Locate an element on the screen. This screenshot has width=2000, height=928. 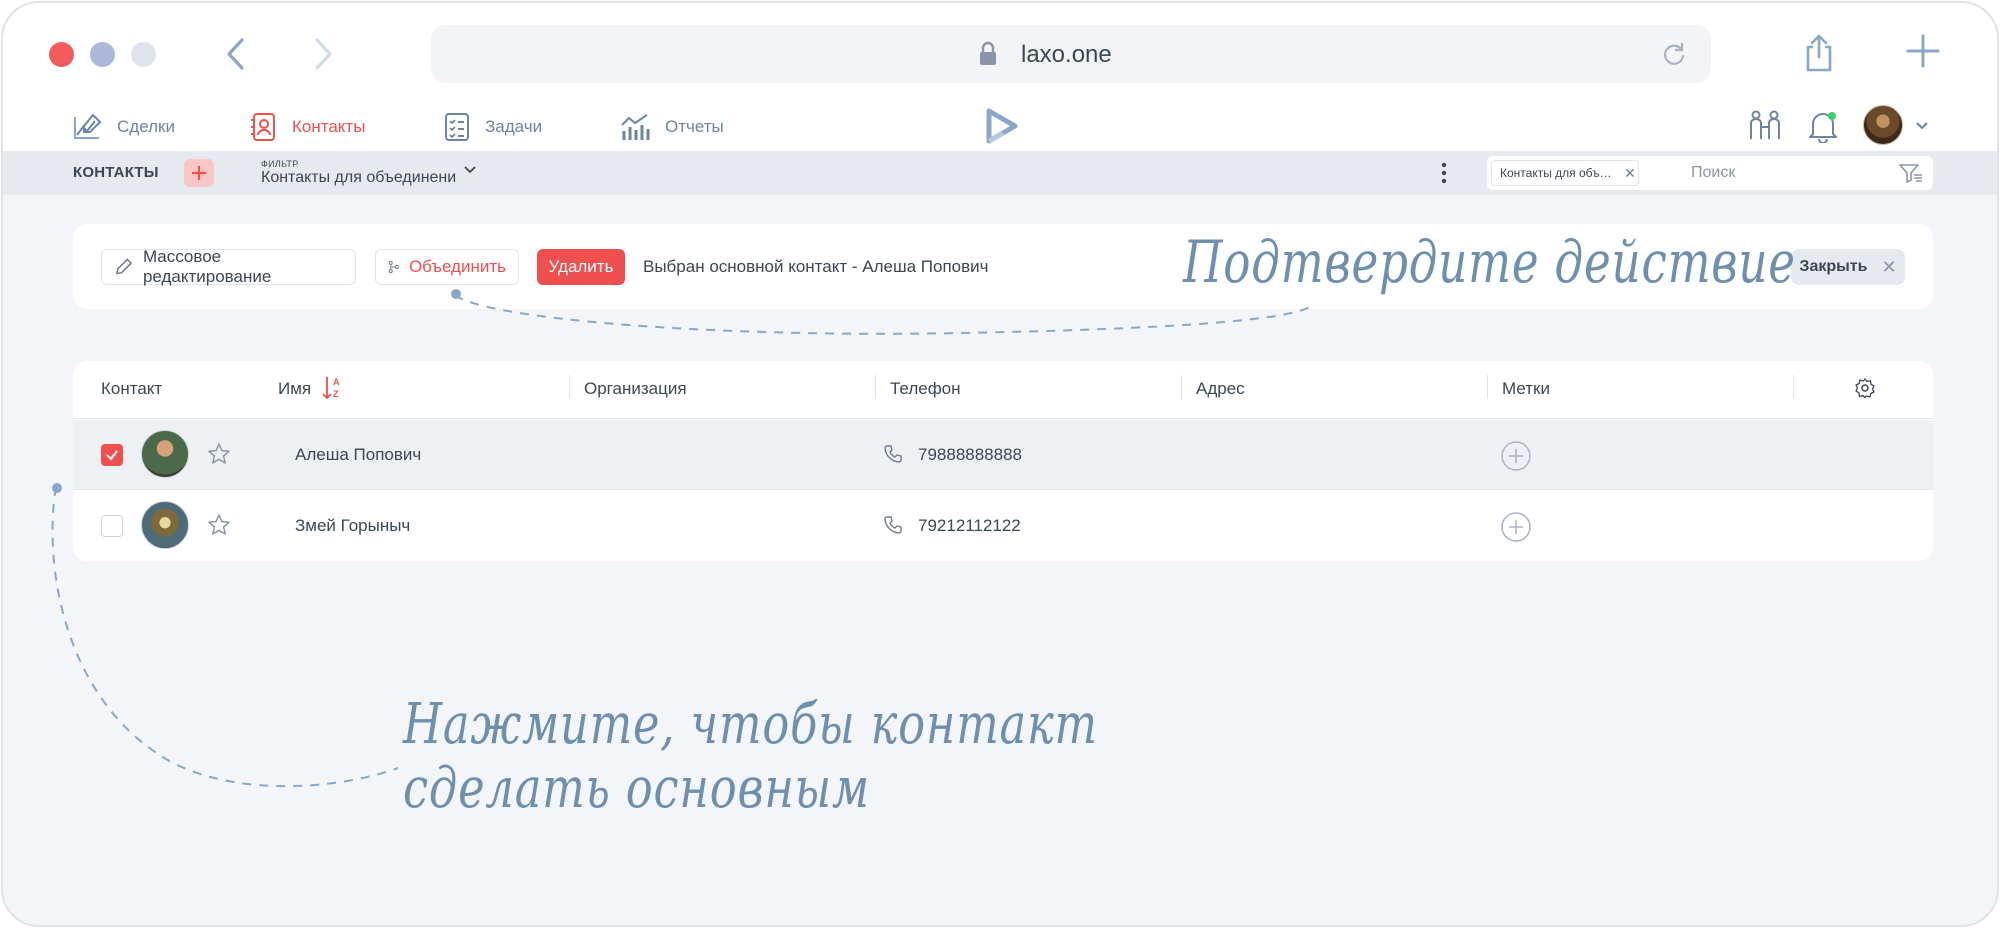
annotation-hint-line: Нажмите, чтобы контакт is located at coordinates (750, 724).